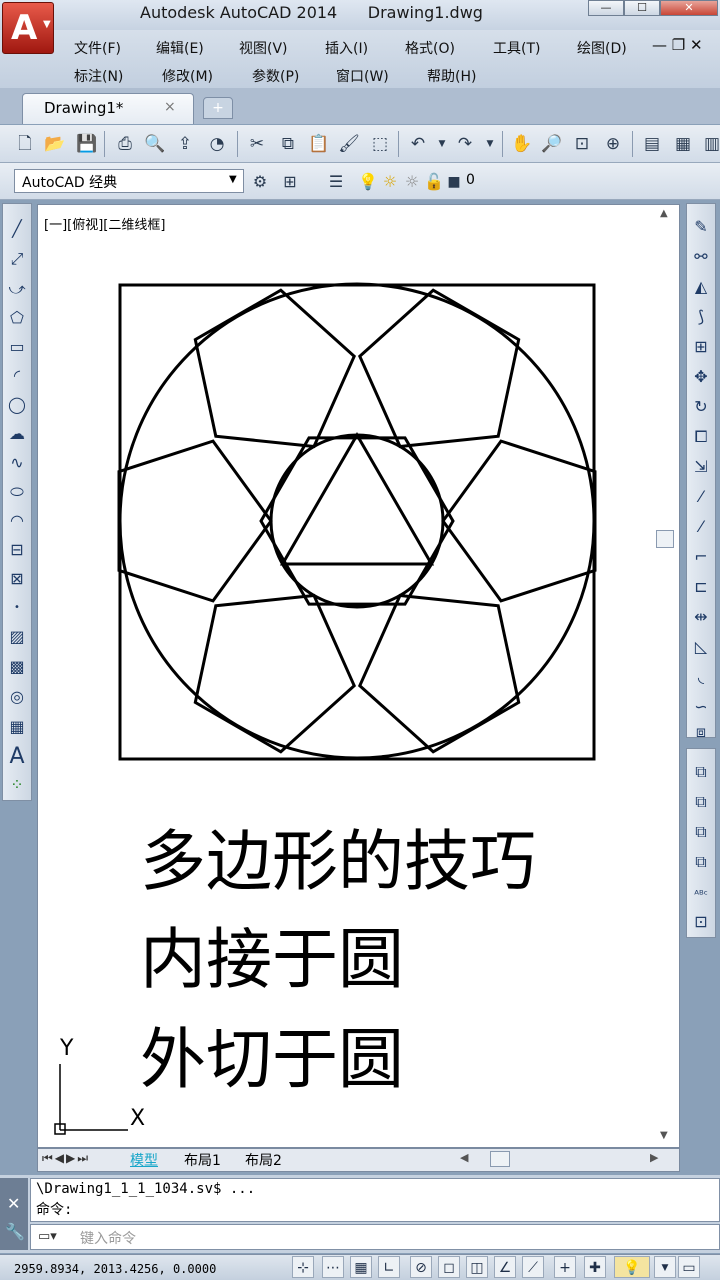 The width and height of the screenshot is (720, 1280). Describe the element at coordinates (47, 1236) in the screenshot. I see `command-prompt-icon: ▭▾` at that location.